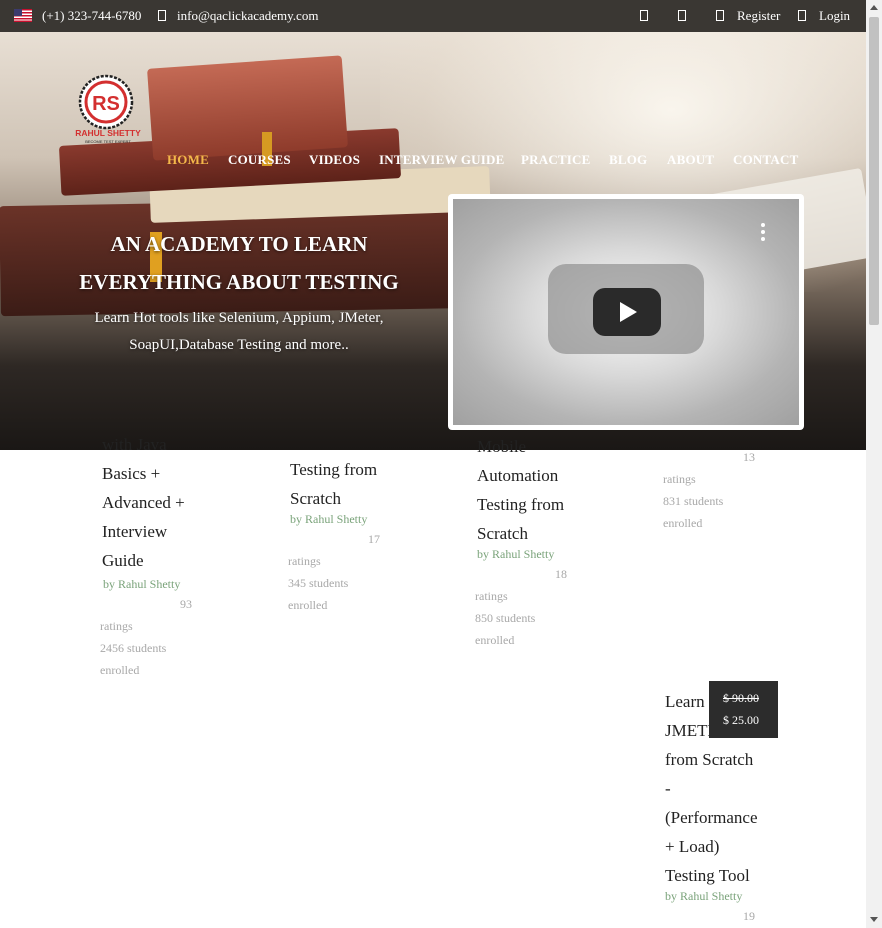  Describe the element at coordinates (561, 574) in the screenshot. I see `ratings-count: 18` at that location.